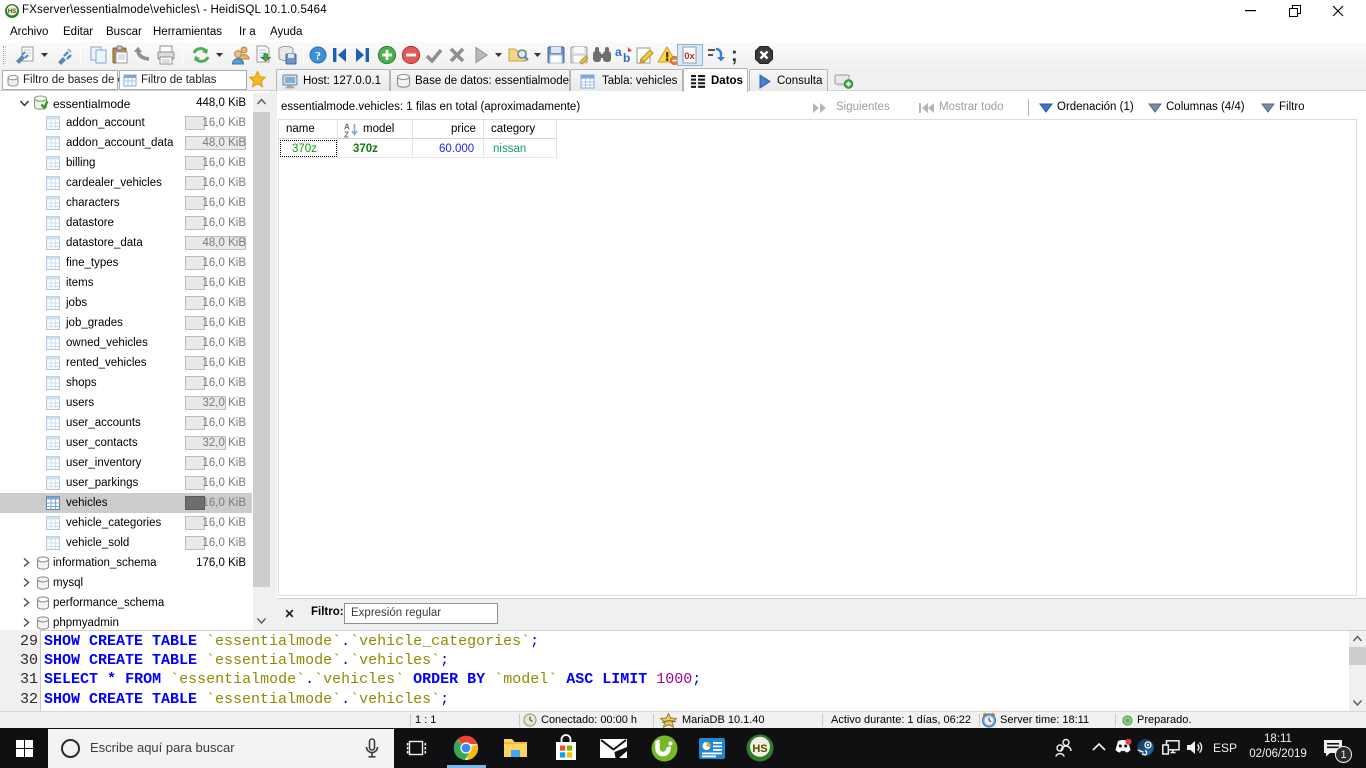 The width and height of the screenshot is (1366, 768). Describe the element at coordinates (346, 135) in the screenshot. I see `svg-text: Z` at that location.